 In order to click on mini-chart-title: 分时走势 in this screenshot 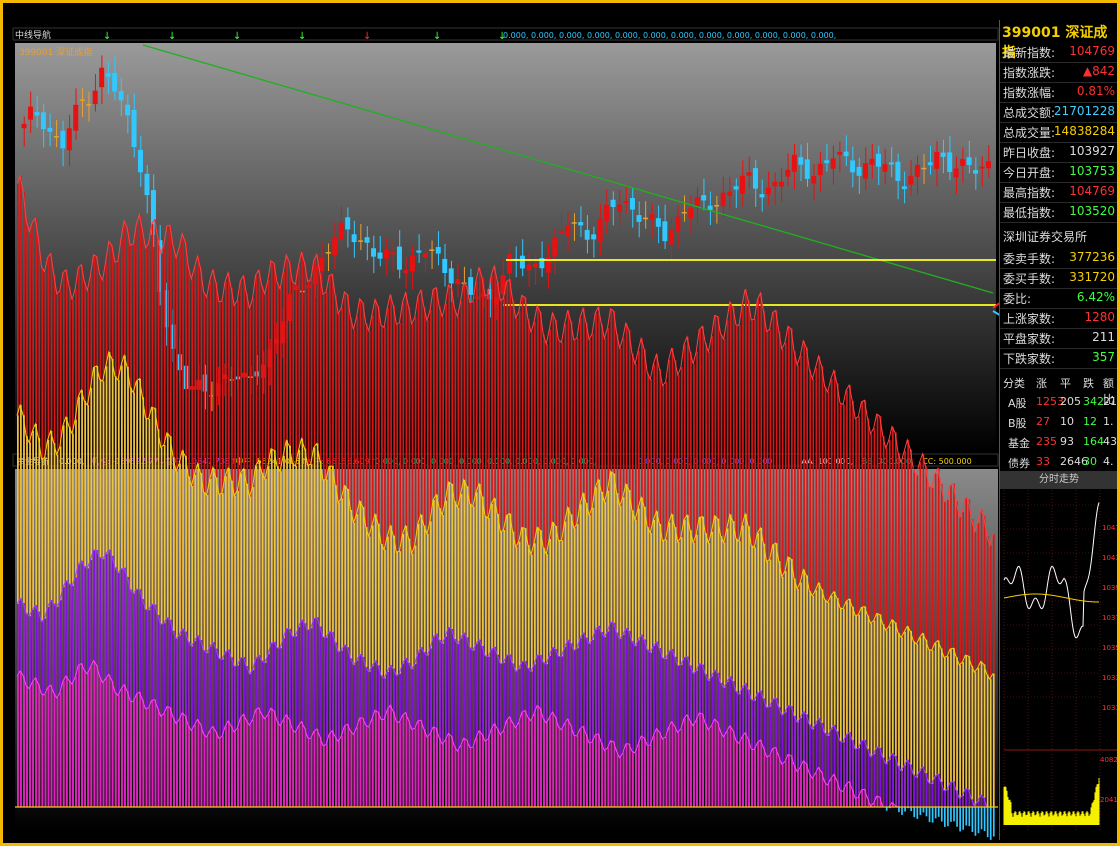, I will do `click(1058, 480)`.